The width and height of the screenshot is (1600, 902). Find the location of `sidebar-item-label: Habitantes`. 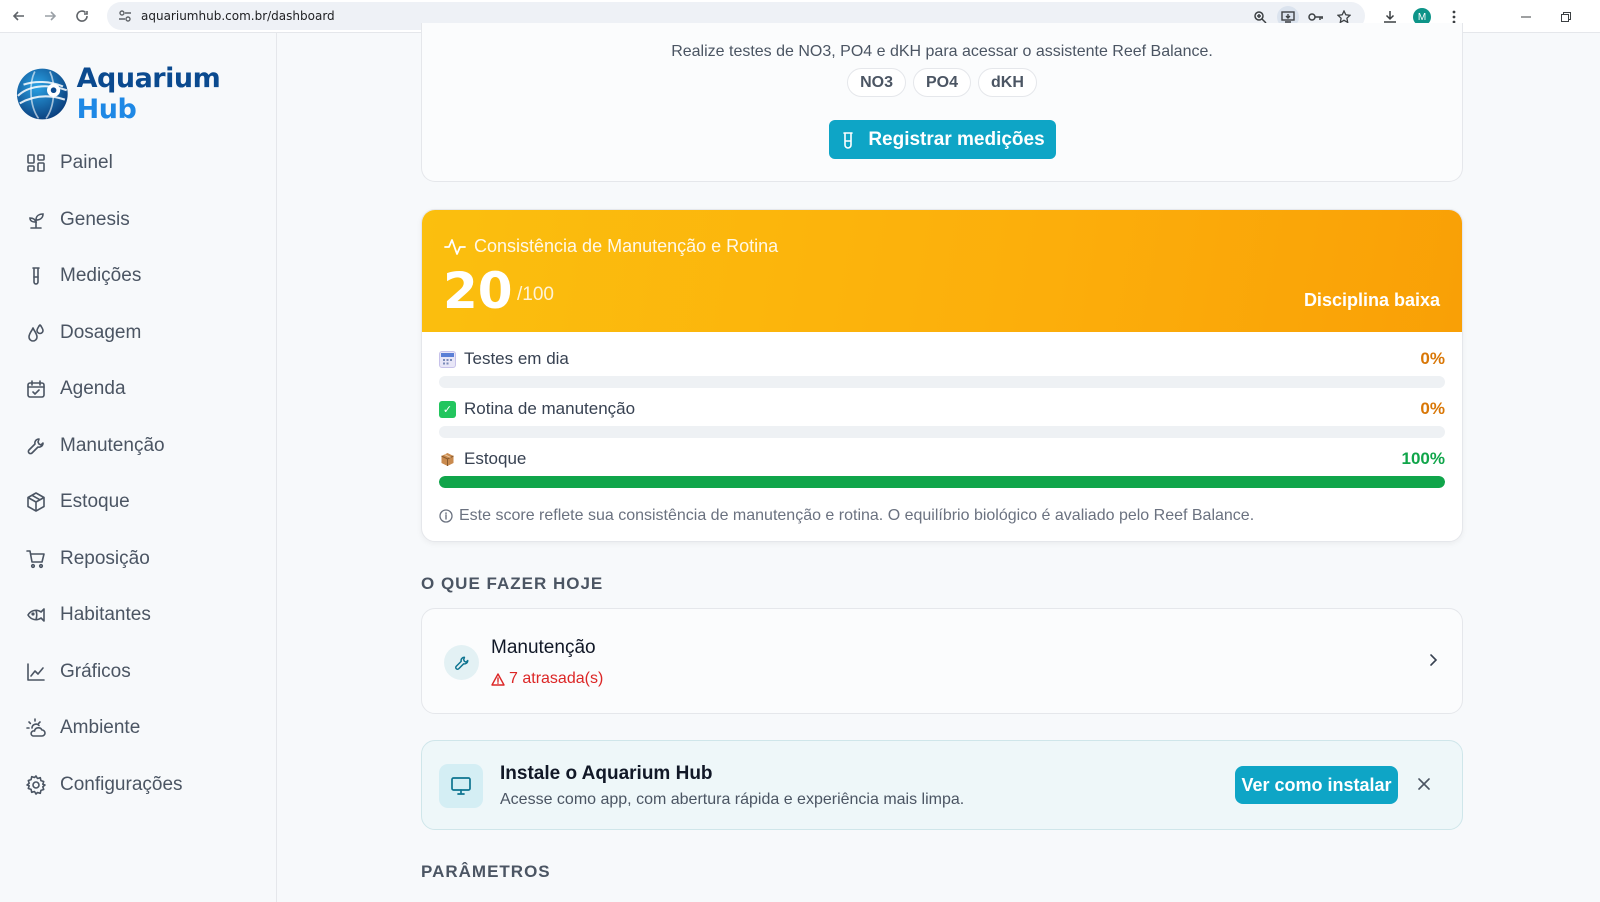

sidebar-item-label: Habitantes is located at coordinates (105, 615).